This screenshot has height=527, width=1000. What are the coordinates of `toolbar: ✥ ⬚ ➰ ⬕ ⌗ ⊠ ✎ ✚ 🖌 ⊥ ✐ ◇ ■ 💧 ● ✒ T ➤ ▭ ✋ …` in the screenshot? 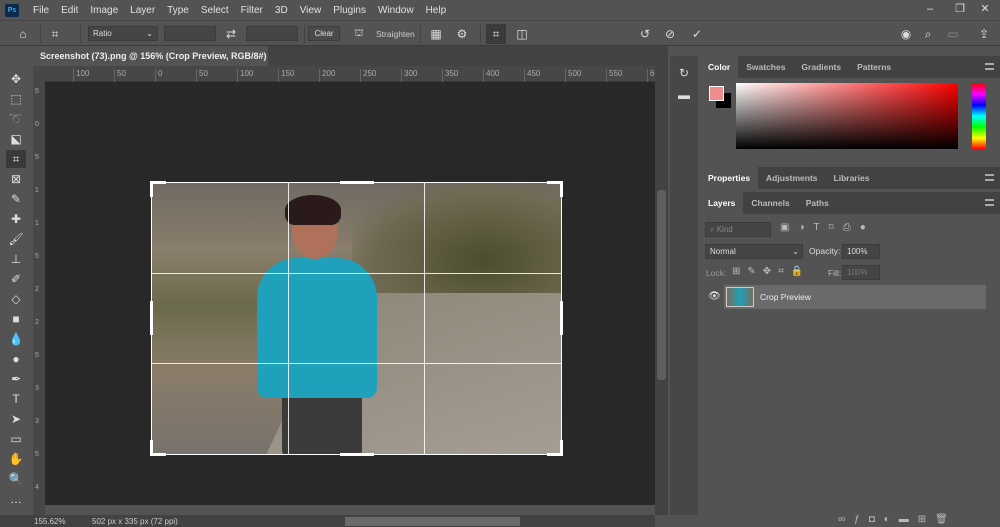 It's located at (16, 290).